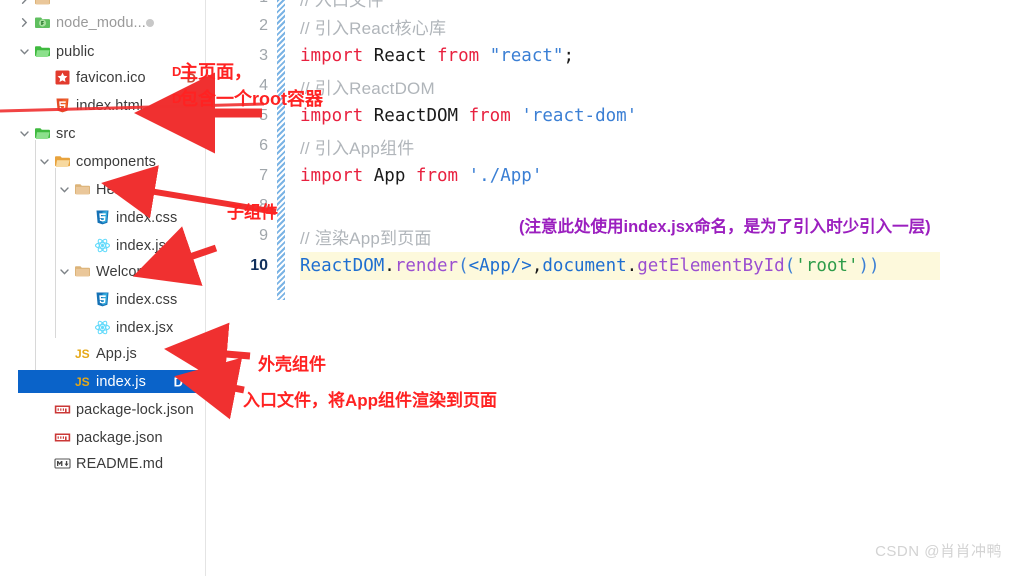  What do you see at coordinates (110, 105) in the screenshot?
I see `tree-item-label: index.html` at bounding box center [110, 105].